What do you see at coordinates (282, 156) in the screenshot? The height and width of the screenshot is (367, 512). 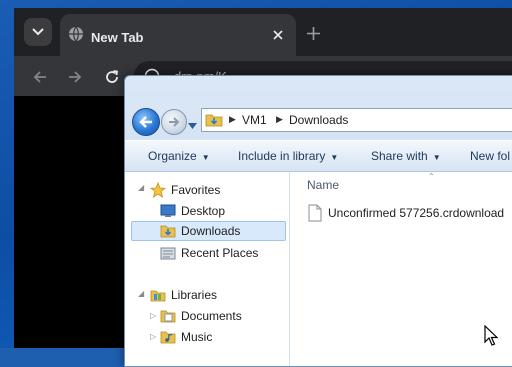 I see `include-in-library-label: Include in library` at bounding box center [282, 156].